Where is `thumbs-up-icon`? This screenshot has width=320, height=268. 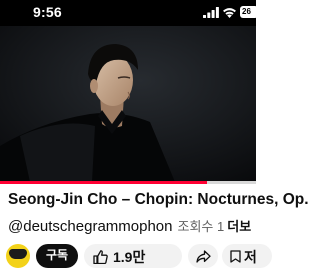 thumbs-up-icon is located at coordinates (100, 257).